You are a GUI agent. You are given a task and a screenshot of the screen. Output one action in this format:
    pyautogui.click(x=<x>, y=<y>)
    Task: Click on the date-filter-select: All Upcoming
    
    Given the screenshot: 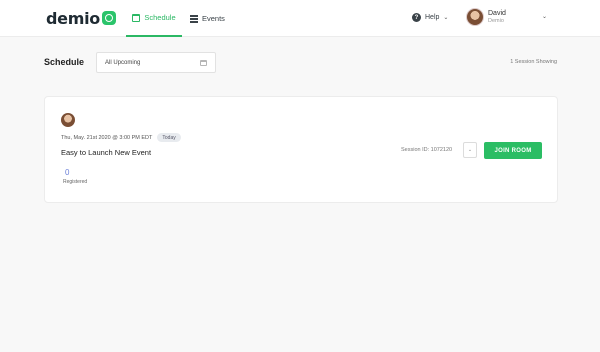 What is the action you would take?
    pyautogui.click(x=156, y=62)
    